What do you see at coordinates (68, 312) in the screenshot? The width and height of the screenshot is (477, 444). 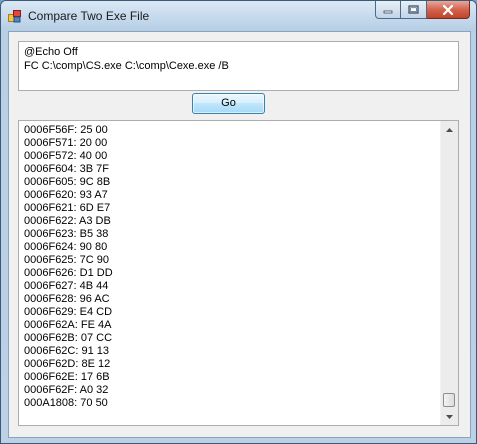 I see `output-line: 0006F629: E4 CD` at bounding box center [68, 312].